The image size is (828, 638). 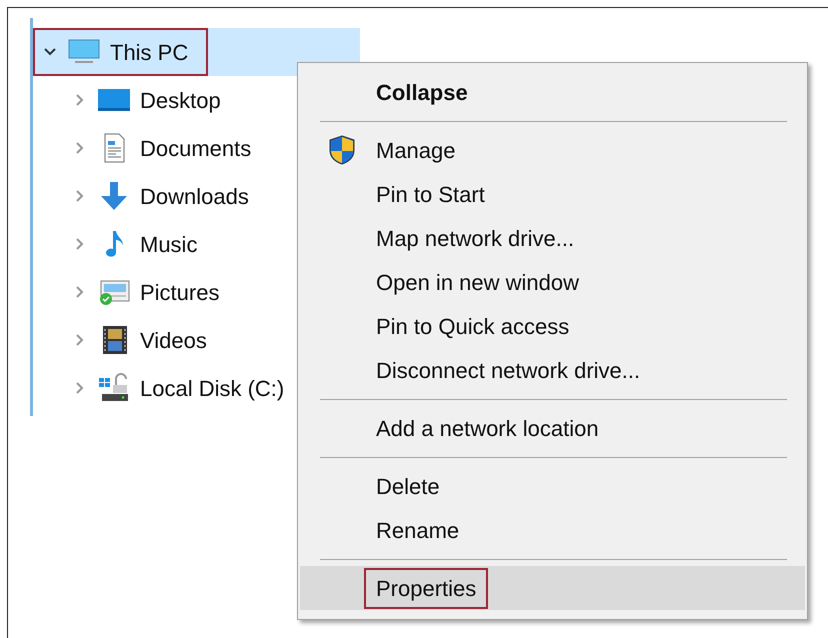 What do you see at coordinates (180, 100) in the screenshot?
I see `tree-label: Desktop` at bounding box center [180, 100].